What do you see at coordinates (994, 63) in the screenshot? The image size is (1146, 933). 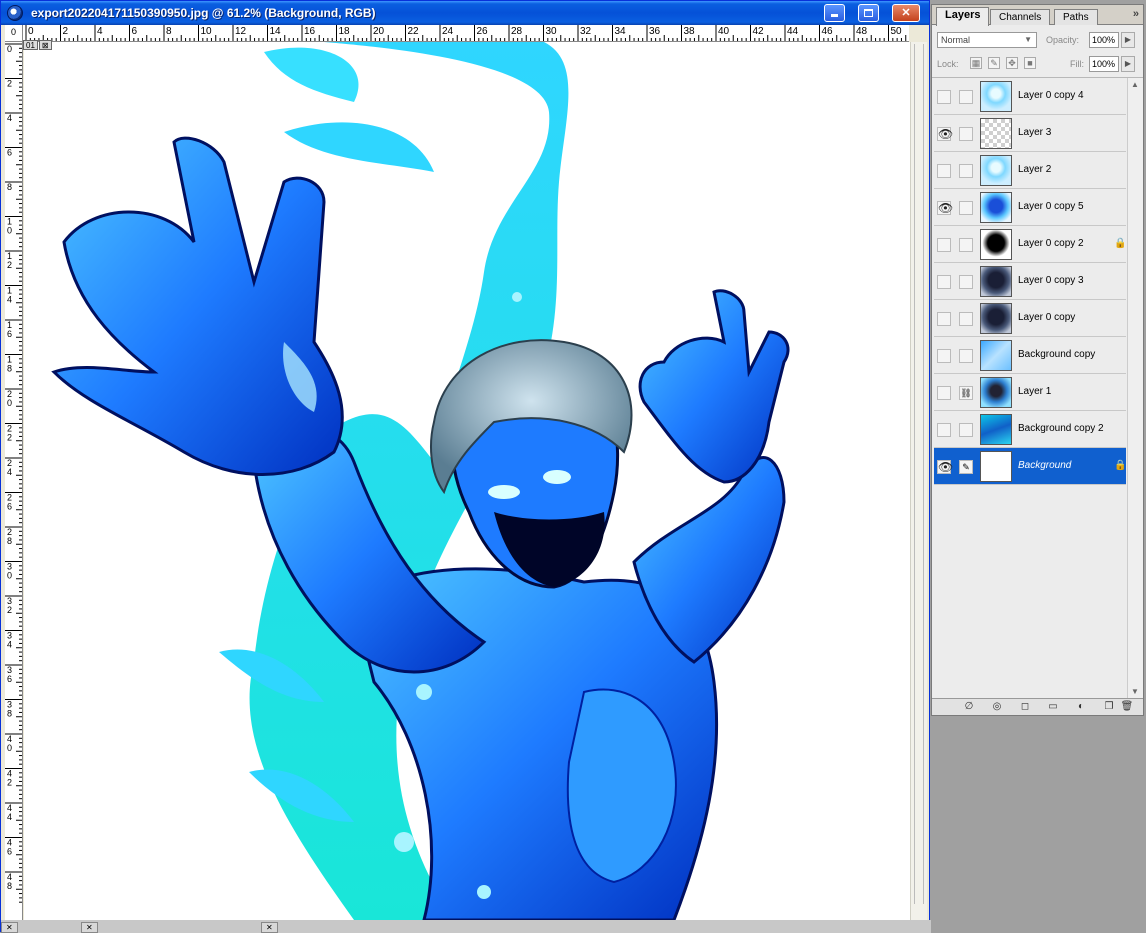 I see `lock-image-pixels-icon: ✎` at bounding box center [994, 63].